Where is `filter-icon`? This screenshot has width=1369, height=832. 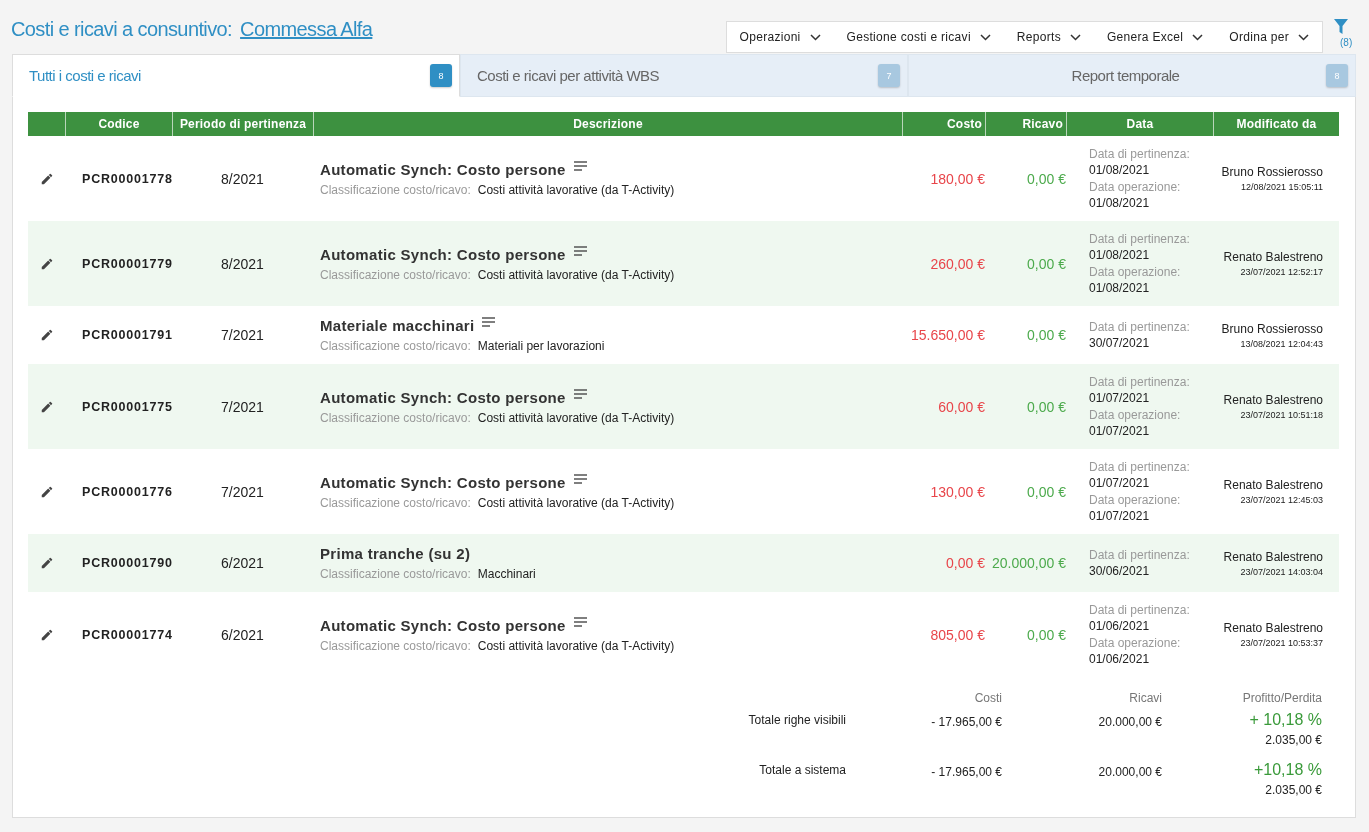
filter-icon is located at coordinates (1341, 26).